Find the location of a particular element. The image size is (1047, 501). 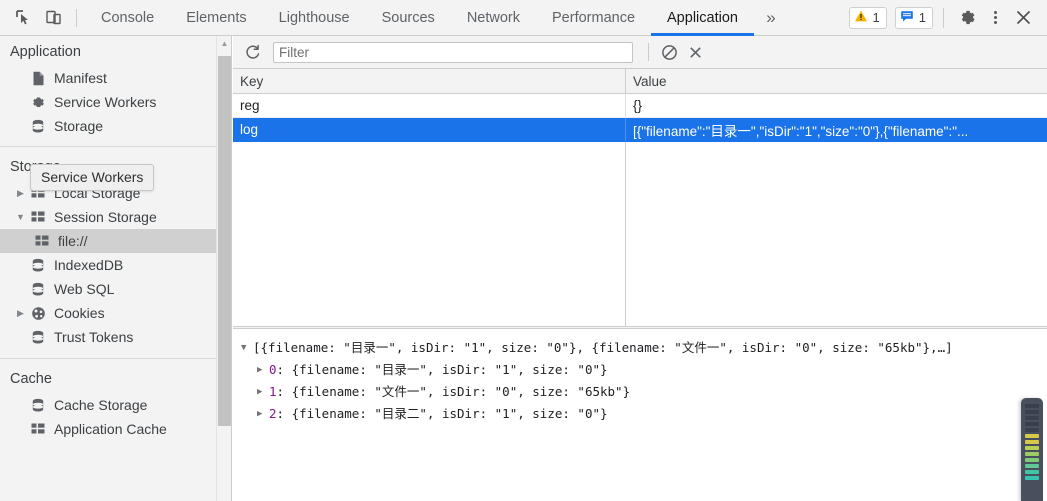

sidebar-item-label: Storage is located at coordinates (79, 126).